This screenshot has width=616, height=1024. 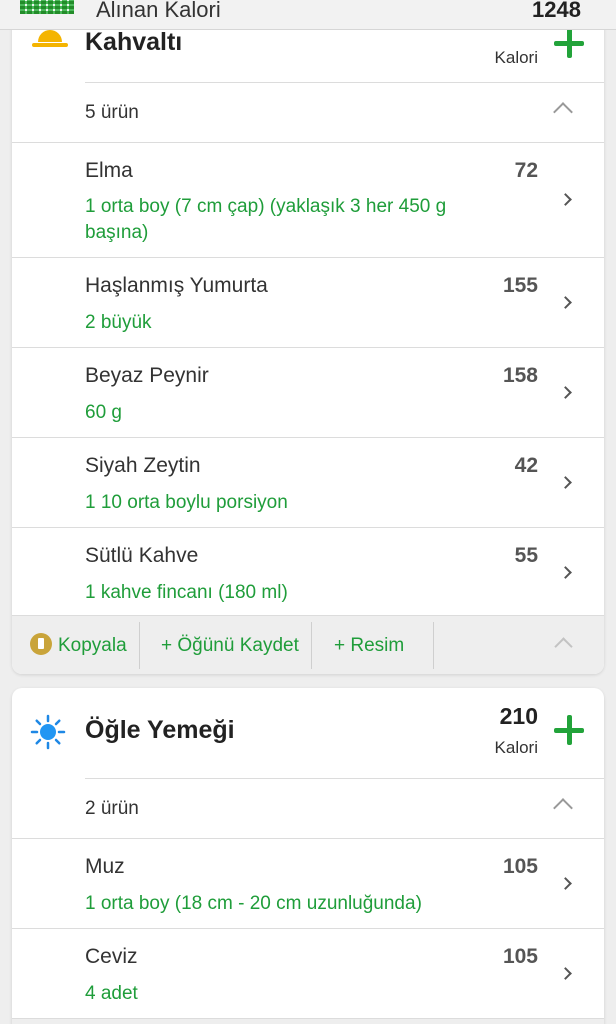 I want to click on food-calories: 55, so click(x=526, y=555).